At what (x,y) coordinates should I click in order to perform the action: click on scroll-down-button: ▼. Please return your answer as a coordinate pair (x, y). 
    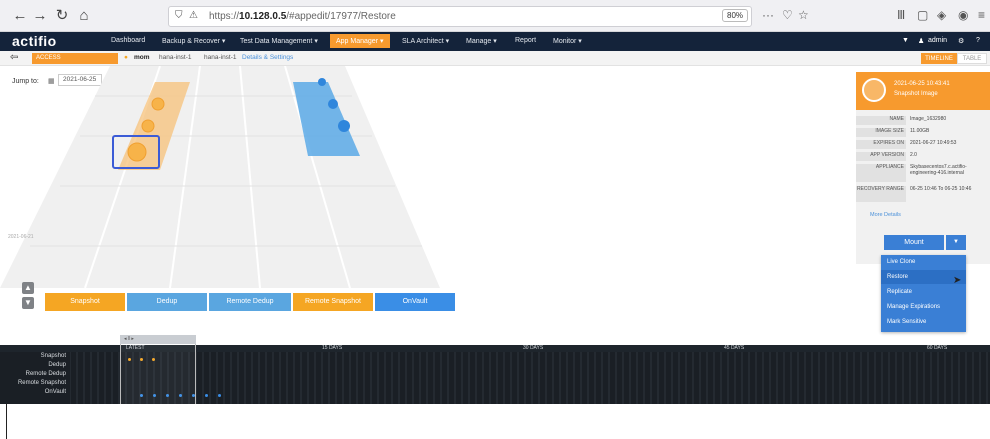
    Looking at the image, I should click on (28, 303).